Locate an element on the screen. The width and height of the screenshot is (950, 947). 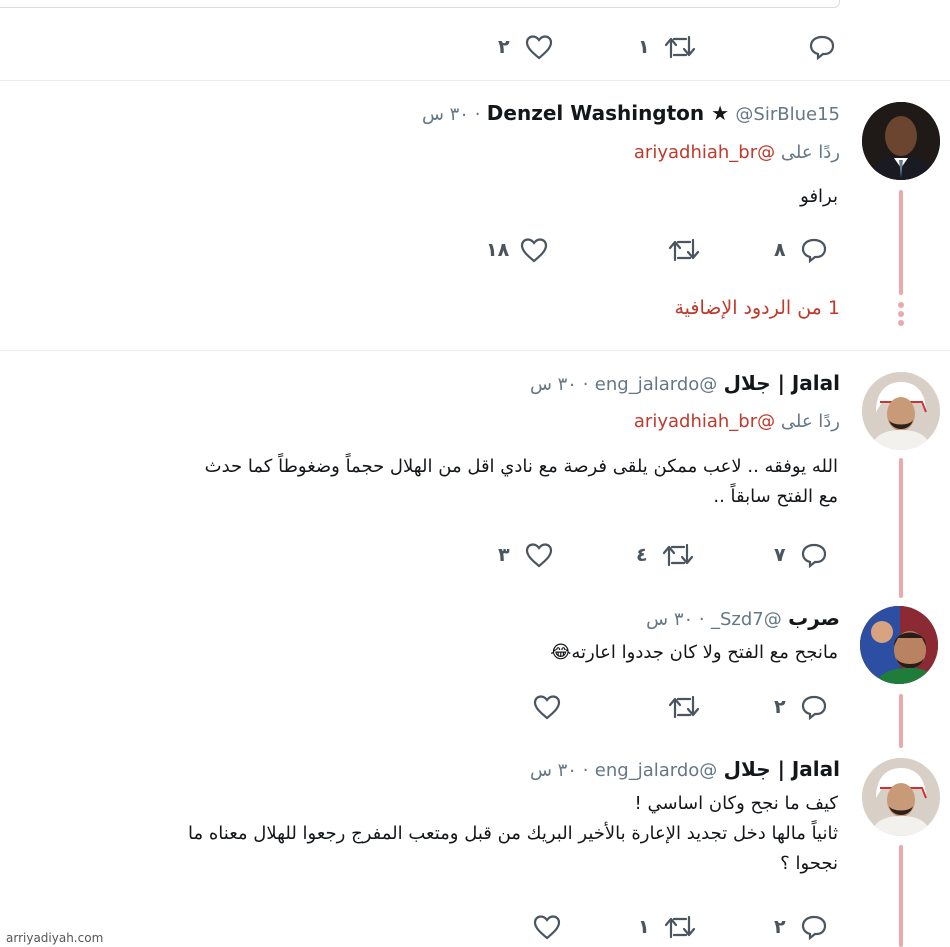
handle: @SirBlue15 is located at coordinates (787, 114).